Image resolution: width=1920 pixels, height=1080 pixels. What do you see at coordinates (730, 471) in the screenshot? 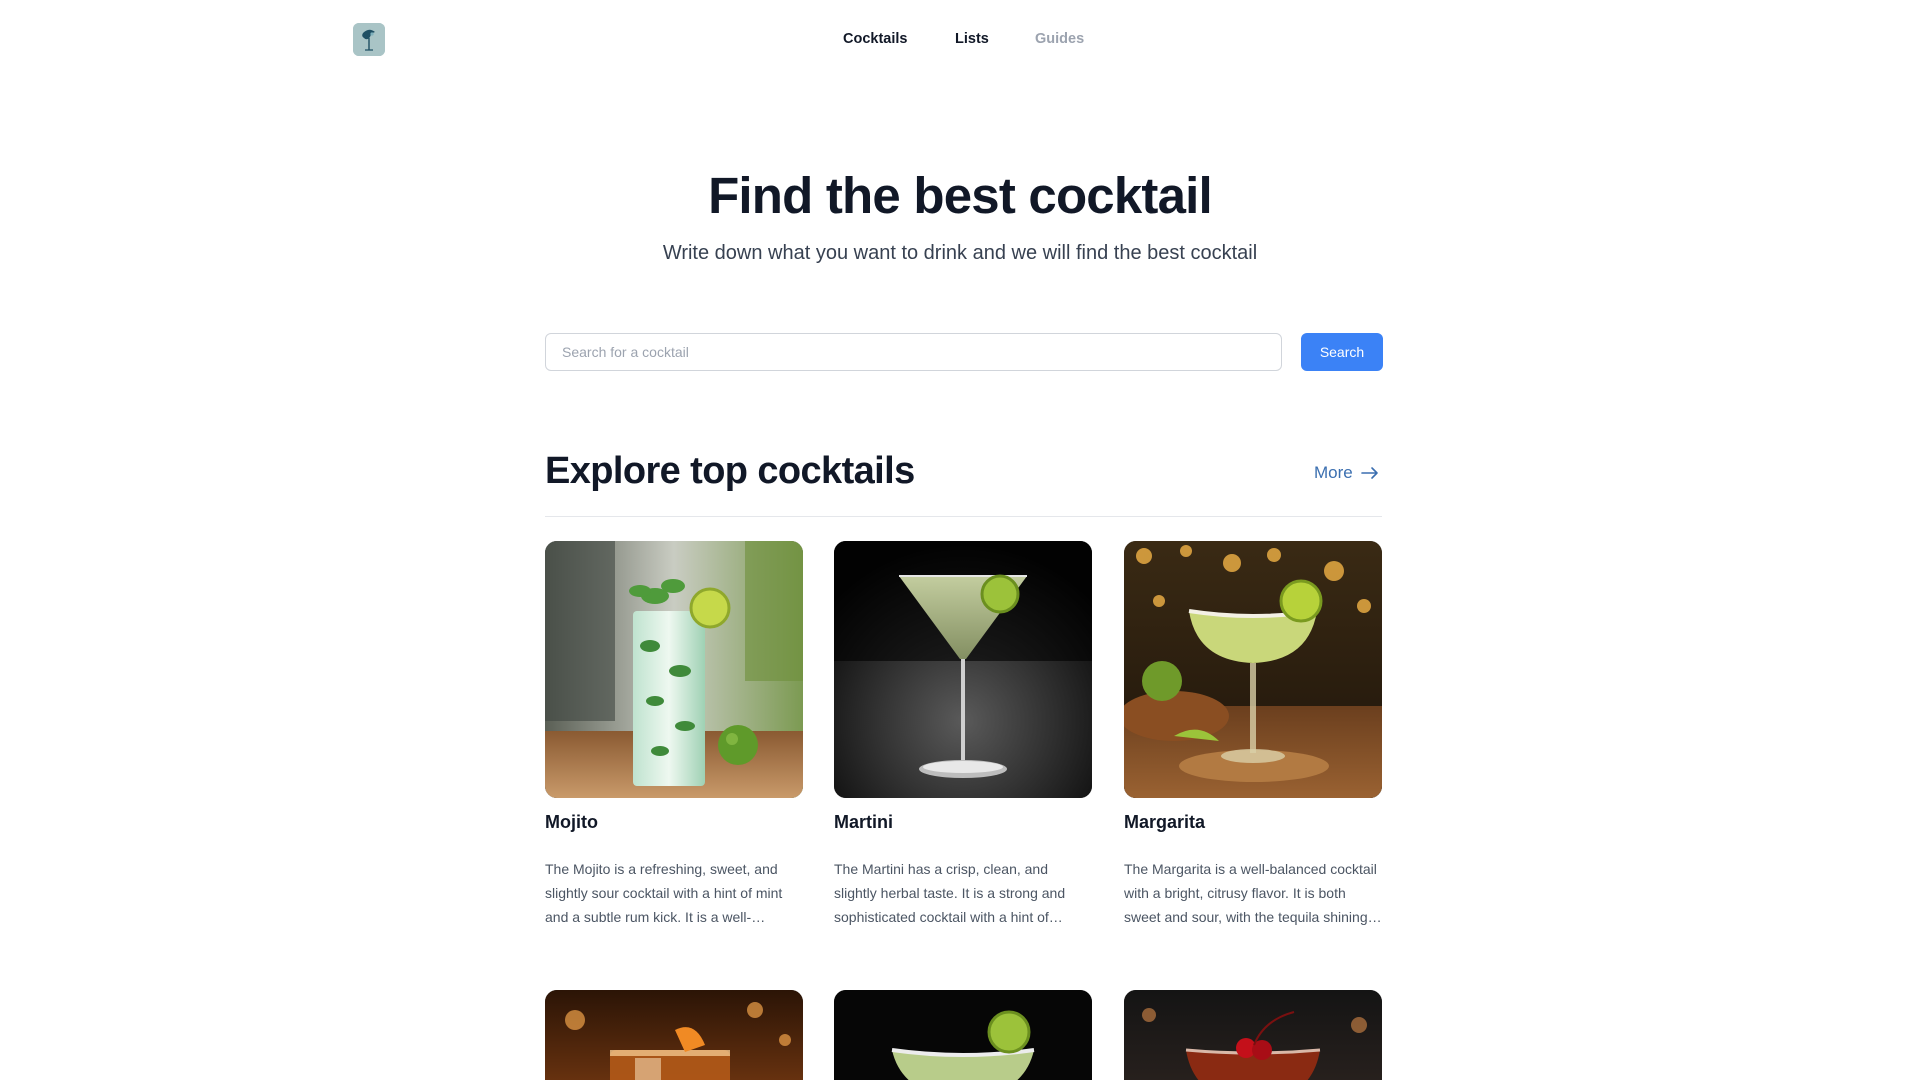
I see `section-title: Explore top cocktails` at bounding box center [730, 471].